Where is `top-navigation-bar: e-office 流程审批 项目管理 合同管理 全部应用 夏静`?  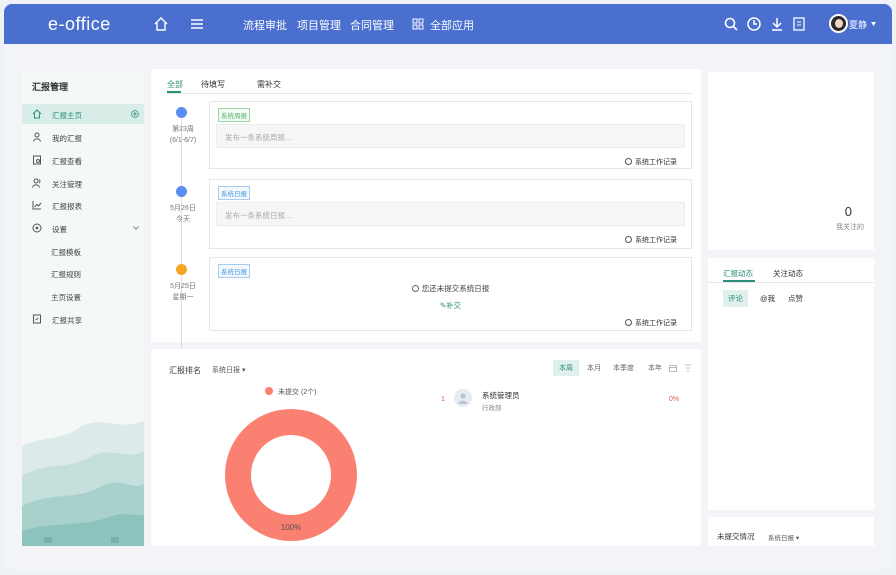
top-navigation-bar: e-office 流程审批 项目管理 合同管理 全部应用 夏静 is located at coordinates (448, 24).